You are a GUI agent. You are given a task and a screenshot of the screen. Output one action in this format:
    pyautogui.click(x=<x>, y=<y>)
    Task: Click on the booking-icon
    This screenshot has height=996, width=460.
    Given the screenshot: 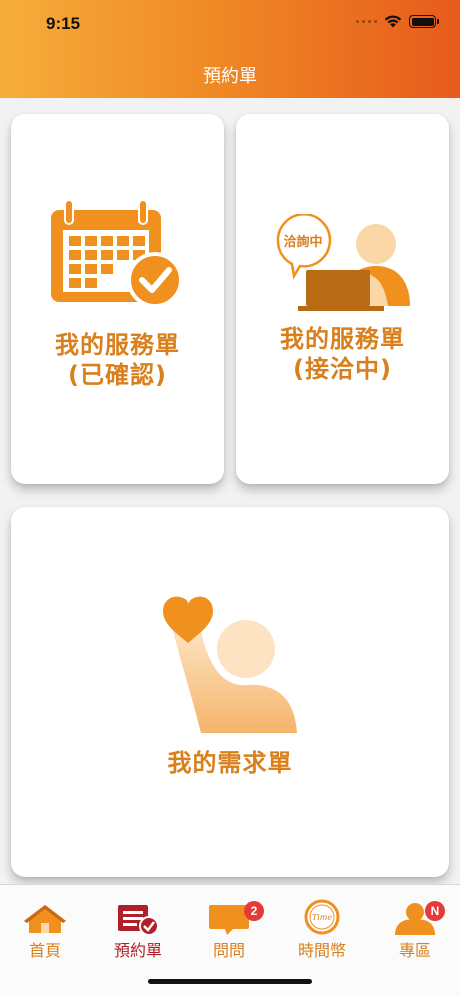 What is the action you would take?
    pyautogui.click(x=138, y=920)
    